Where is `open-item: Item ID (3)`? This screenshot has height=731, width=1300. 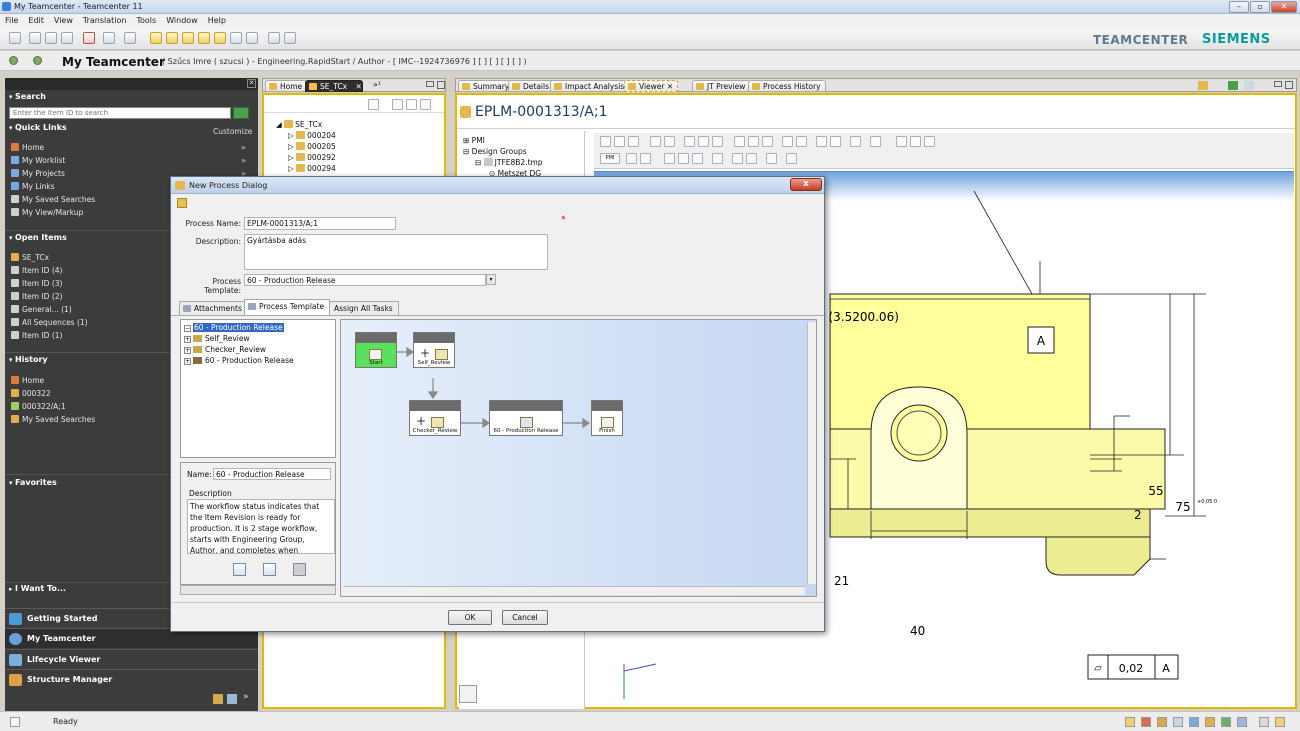 open-item: Item ID (3) is located at coordinates (36, 284).